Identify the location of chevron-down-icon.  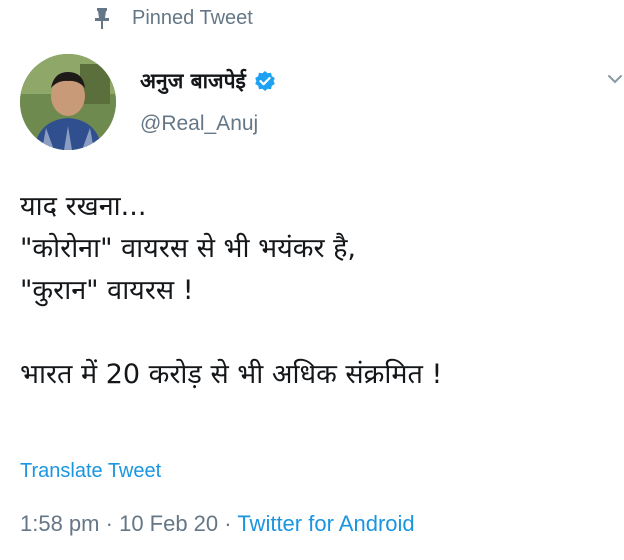
(615, 79).